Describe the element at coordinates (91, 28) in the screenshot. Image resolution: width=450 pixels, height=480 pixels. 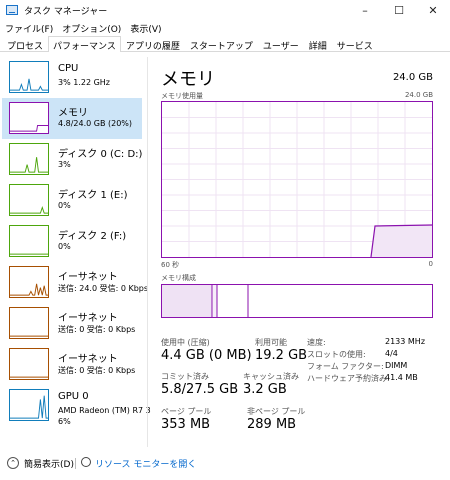
I see `menu-options: オプション(O)` at that location.